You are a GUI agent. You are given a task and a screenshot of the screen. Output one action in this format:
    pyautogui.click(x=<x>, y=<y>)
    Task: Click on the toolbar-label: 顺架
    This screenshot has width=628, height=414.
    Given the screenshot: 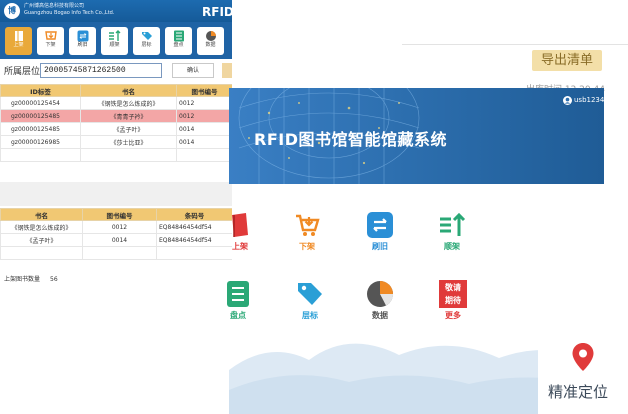 What is the action you would take?
    pyautogui.click(x=114, y=45)
    